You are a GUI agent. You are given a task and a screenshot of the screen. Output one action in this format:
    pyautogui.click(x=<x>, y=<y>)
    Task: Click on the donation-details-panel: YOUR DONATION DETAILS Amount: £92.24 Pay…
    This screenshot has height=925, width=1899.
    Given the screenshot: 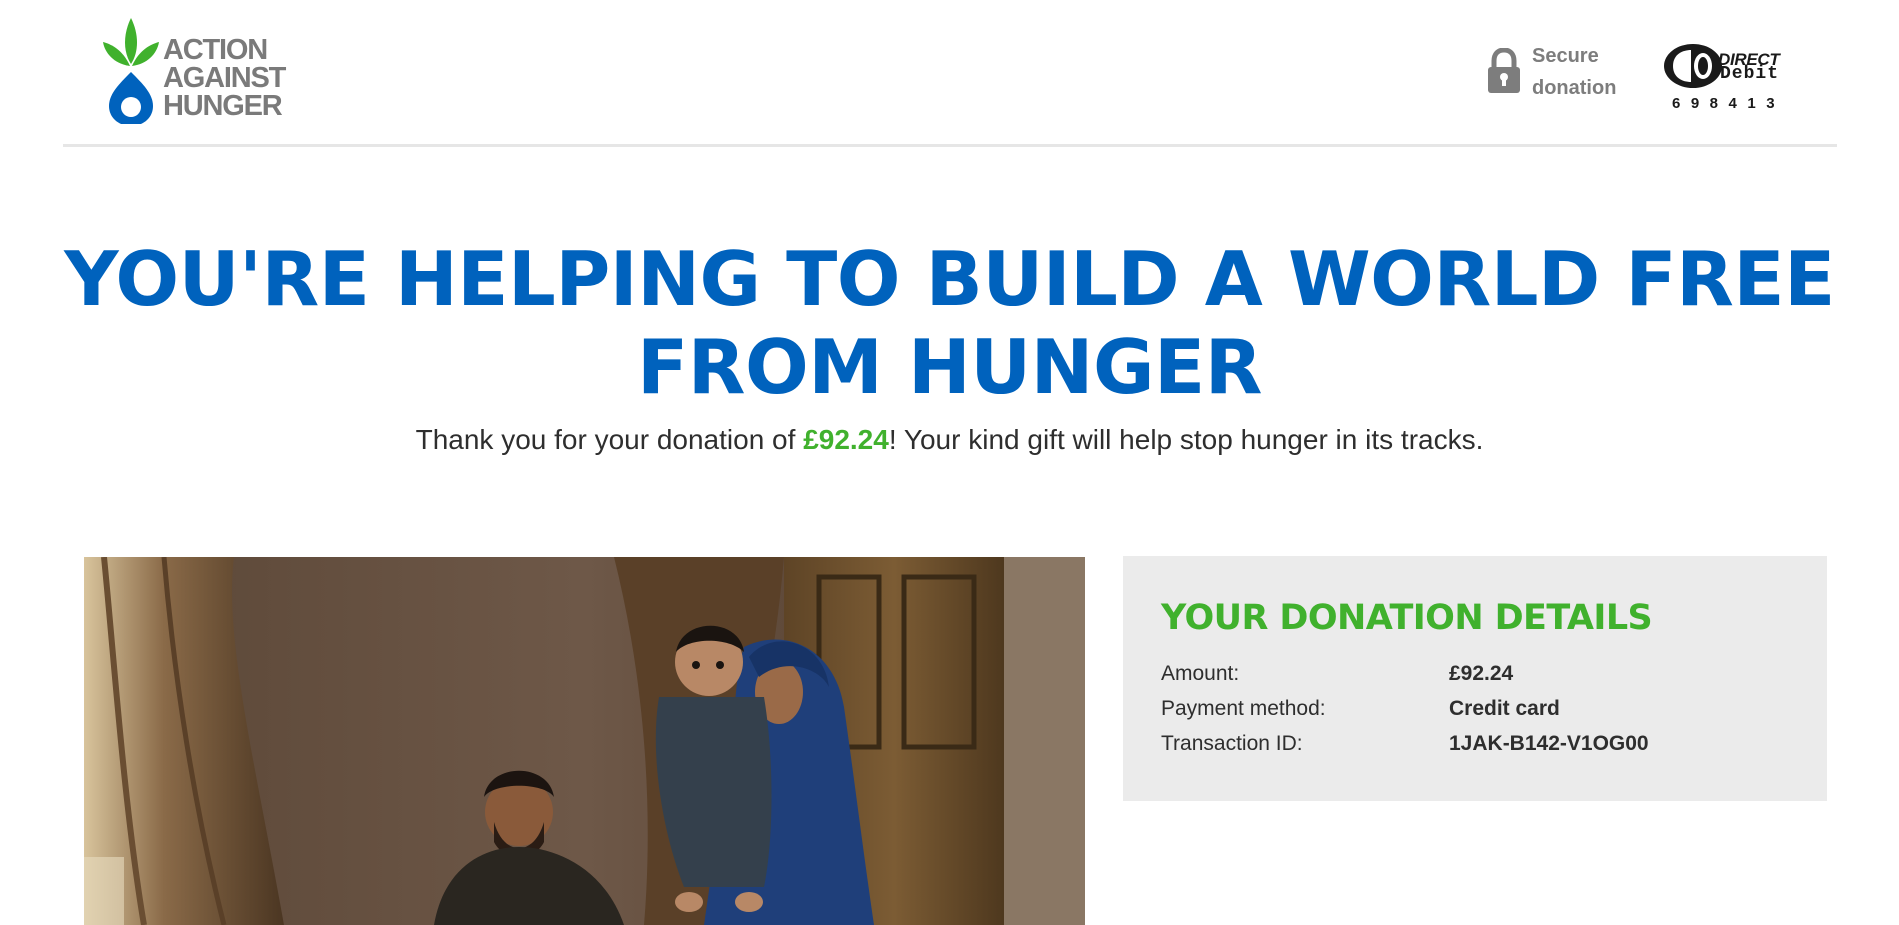 What is the action you would take?
    pyautogui.click(x=1475, y=678)
    